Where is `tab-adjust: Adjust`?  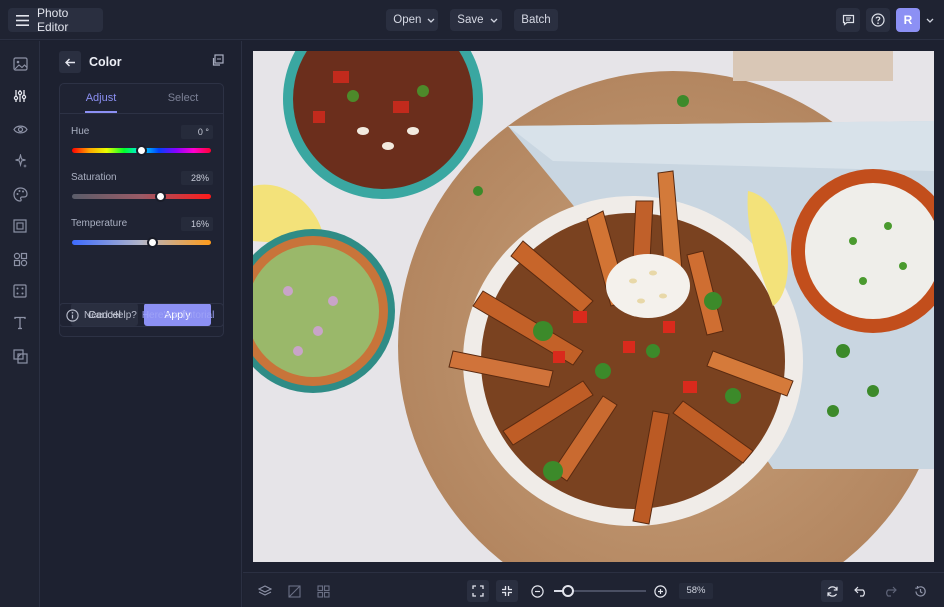 tab-adjust: Adjust is located at coordinates (101, 98).